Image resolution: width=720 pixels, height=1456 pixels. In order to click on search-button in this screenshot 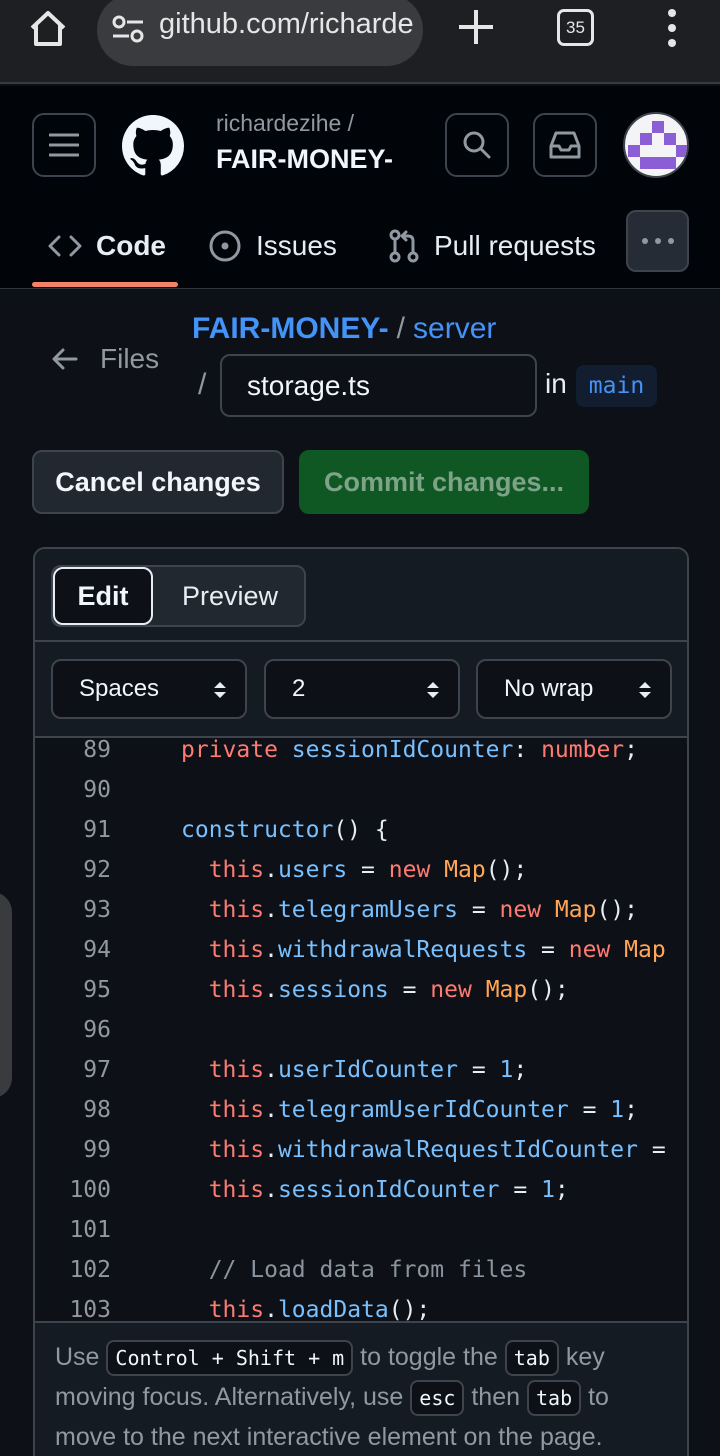, I will do `click(477, 145)`.